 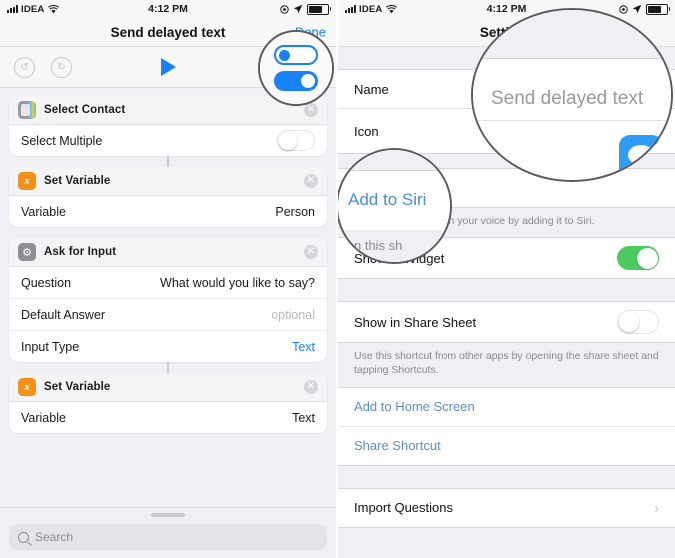 I want to click on show-in-widget-toggle, so click(x=638, y=258).